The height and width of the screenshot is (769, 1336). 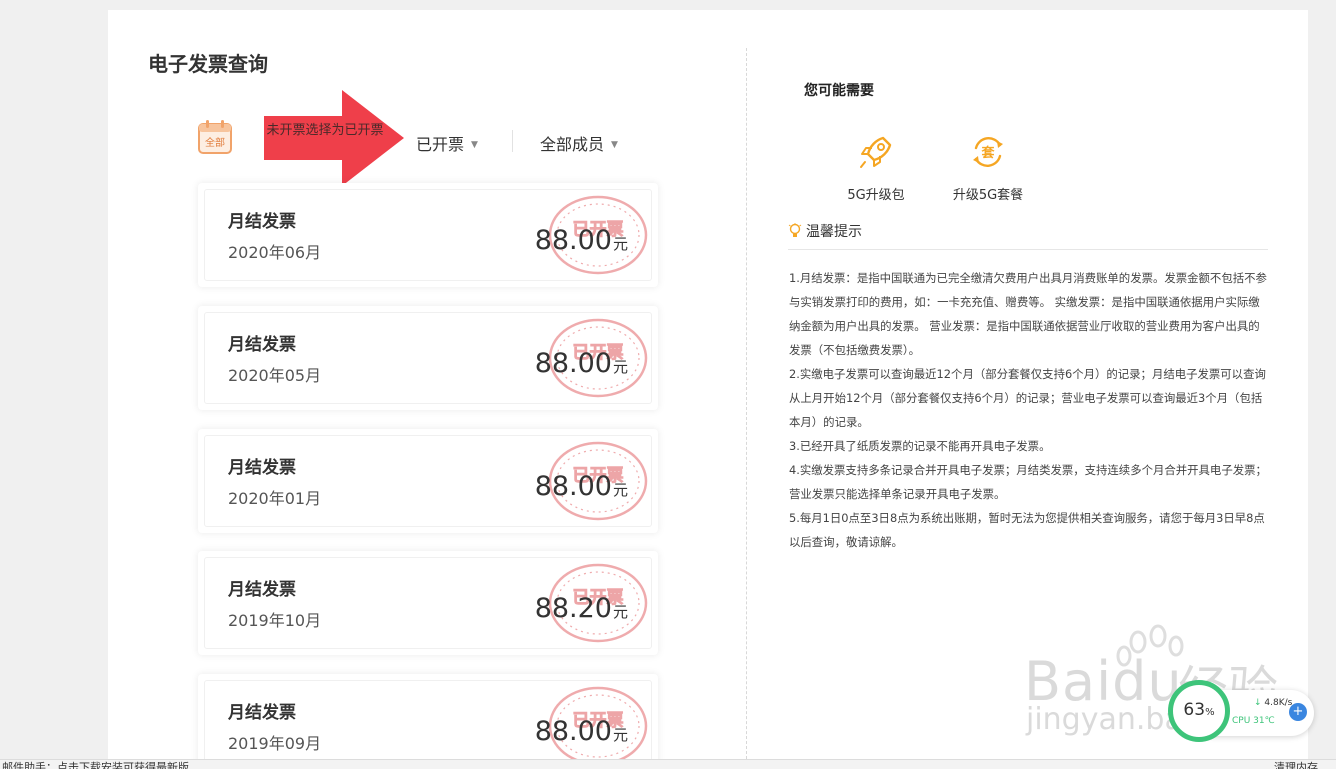 I want to click on invoice-card: 月结发票 2020年05月 已开票 88.00元, so click(x=428, y=358).